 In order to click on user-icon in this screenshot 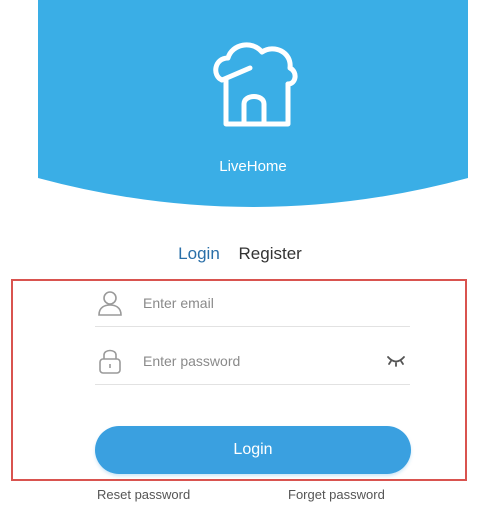, I will do `click(110, 303)`.